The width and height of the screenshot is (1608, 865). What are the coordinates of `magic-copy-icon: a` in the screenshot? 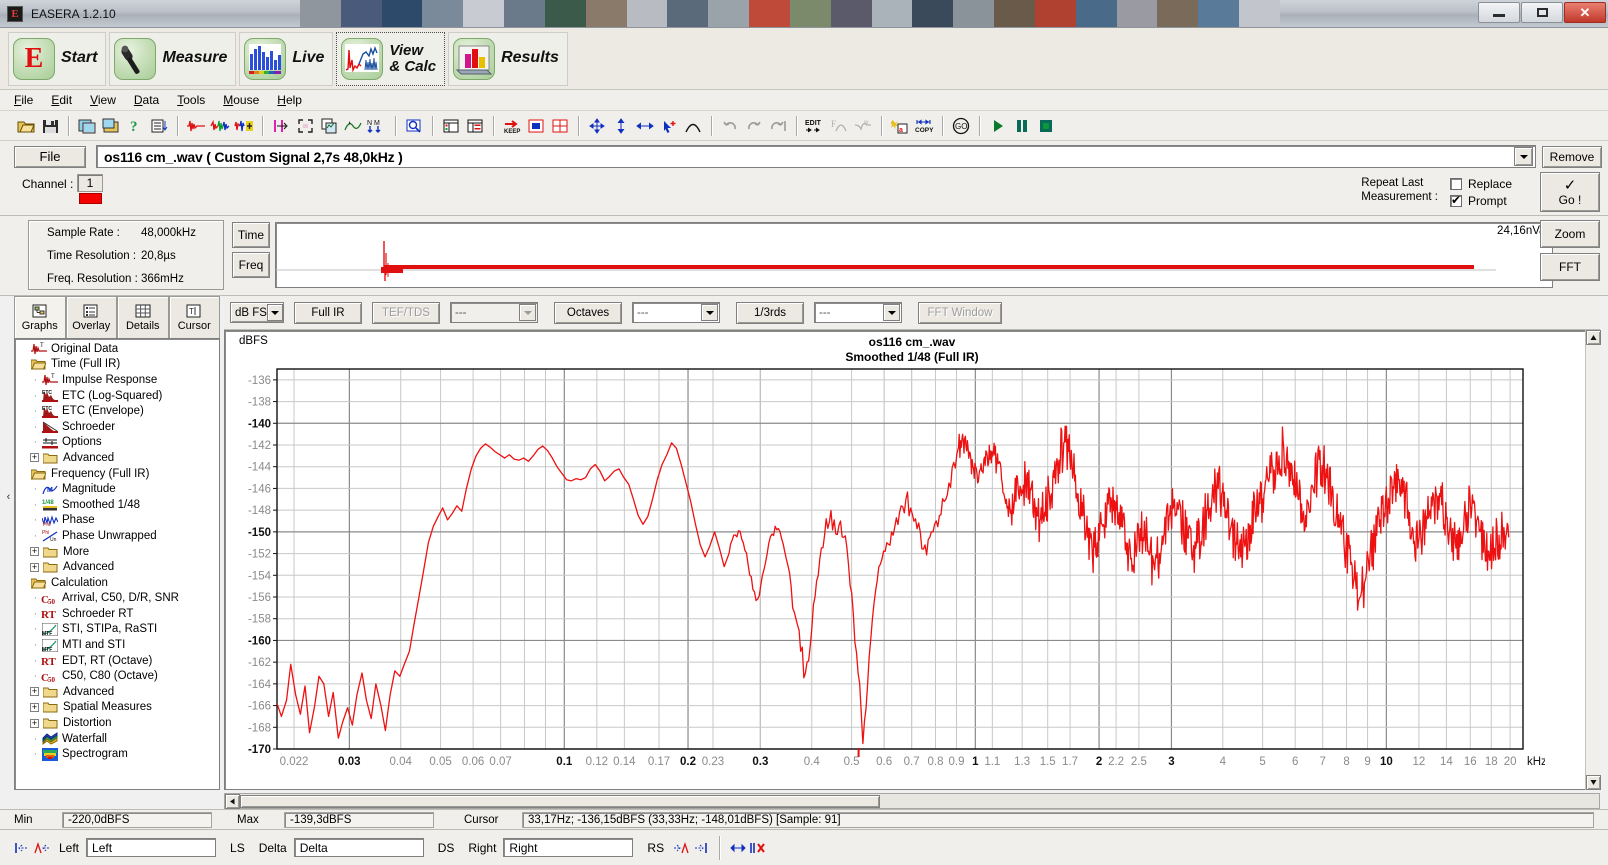 It's located at (900, 126).